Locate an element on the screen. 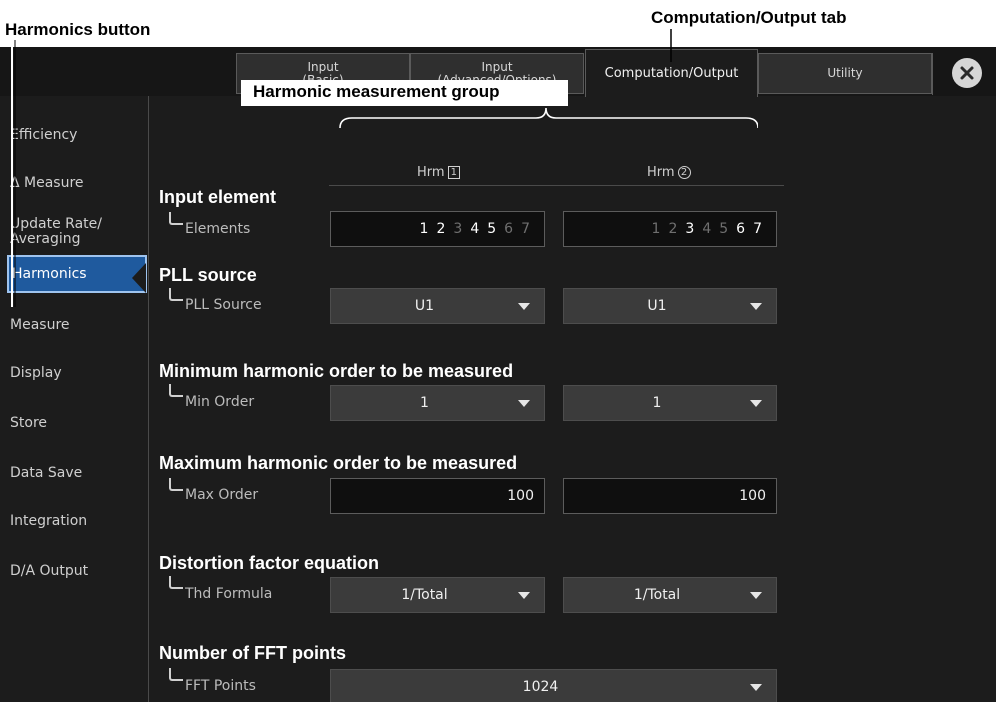  hrm1-column-header: Hrm 1 is located at coordinates (438, 172).